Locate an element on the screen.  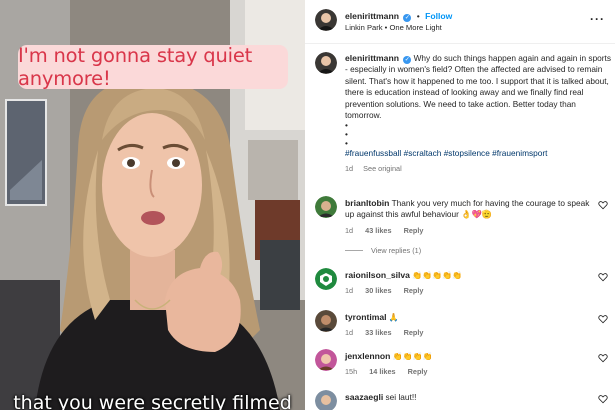
comment-text: 👏👏👏👏 is located at coordinates (412, 356).